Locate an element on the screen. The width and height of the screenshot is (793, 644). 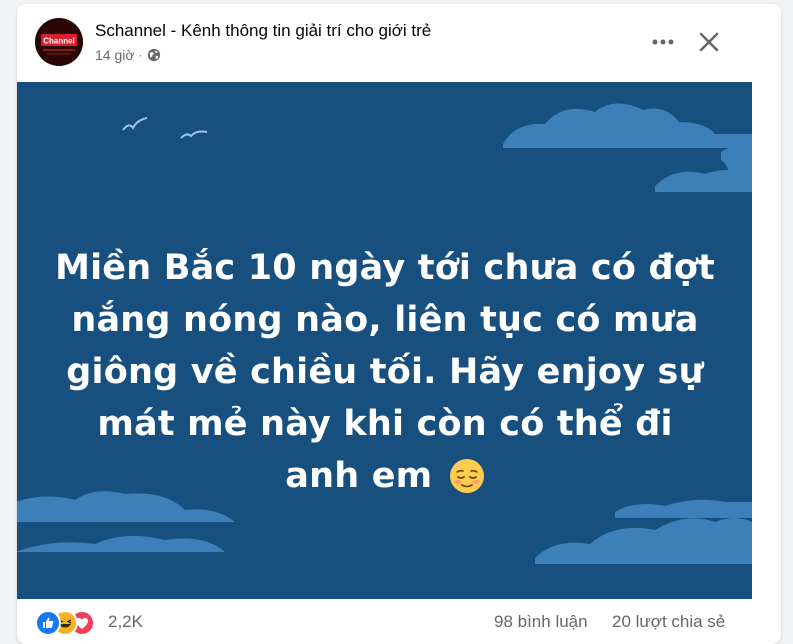
avatar: Channel is located at coordinates (59, 42).